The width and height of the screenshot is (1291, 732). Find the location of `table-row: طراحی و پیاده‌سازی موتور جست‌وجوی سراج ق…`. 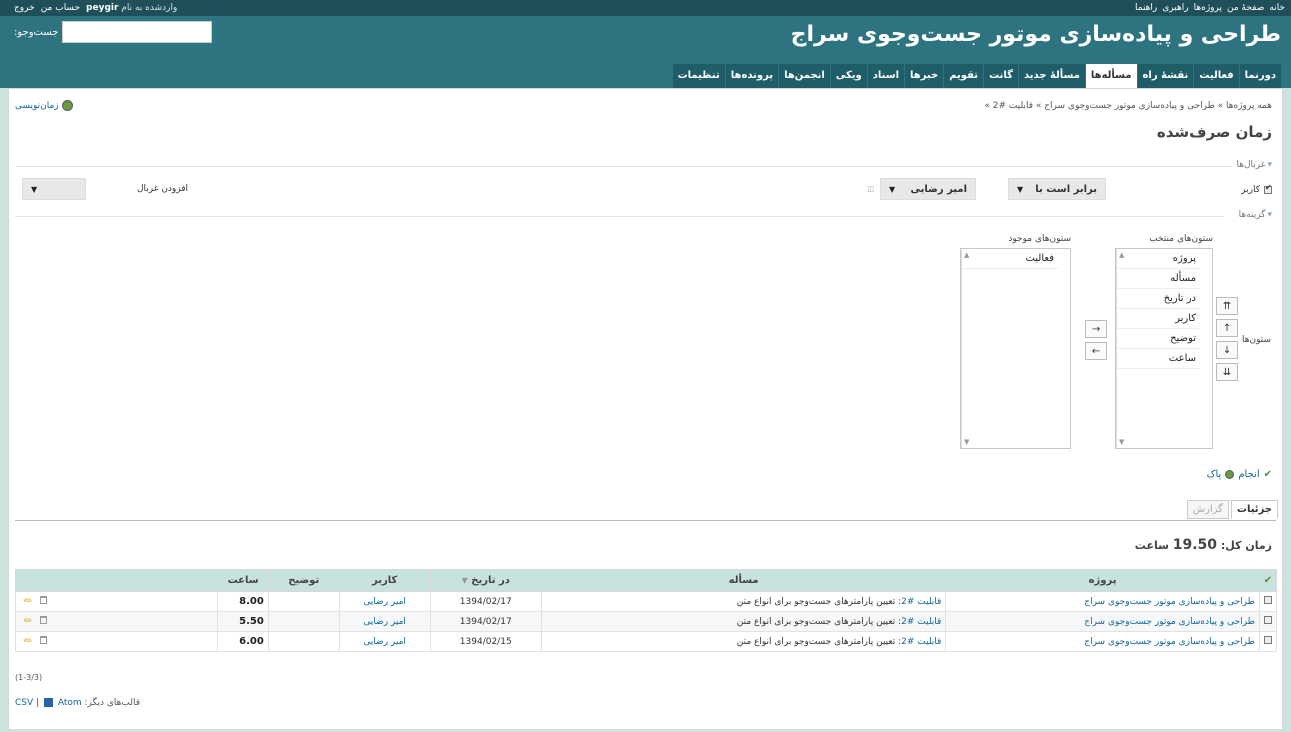

table-row: طراحی و پیاده‌سازی موتور جست‌وجوی سراج ق… is located at coordinates (646, 641).